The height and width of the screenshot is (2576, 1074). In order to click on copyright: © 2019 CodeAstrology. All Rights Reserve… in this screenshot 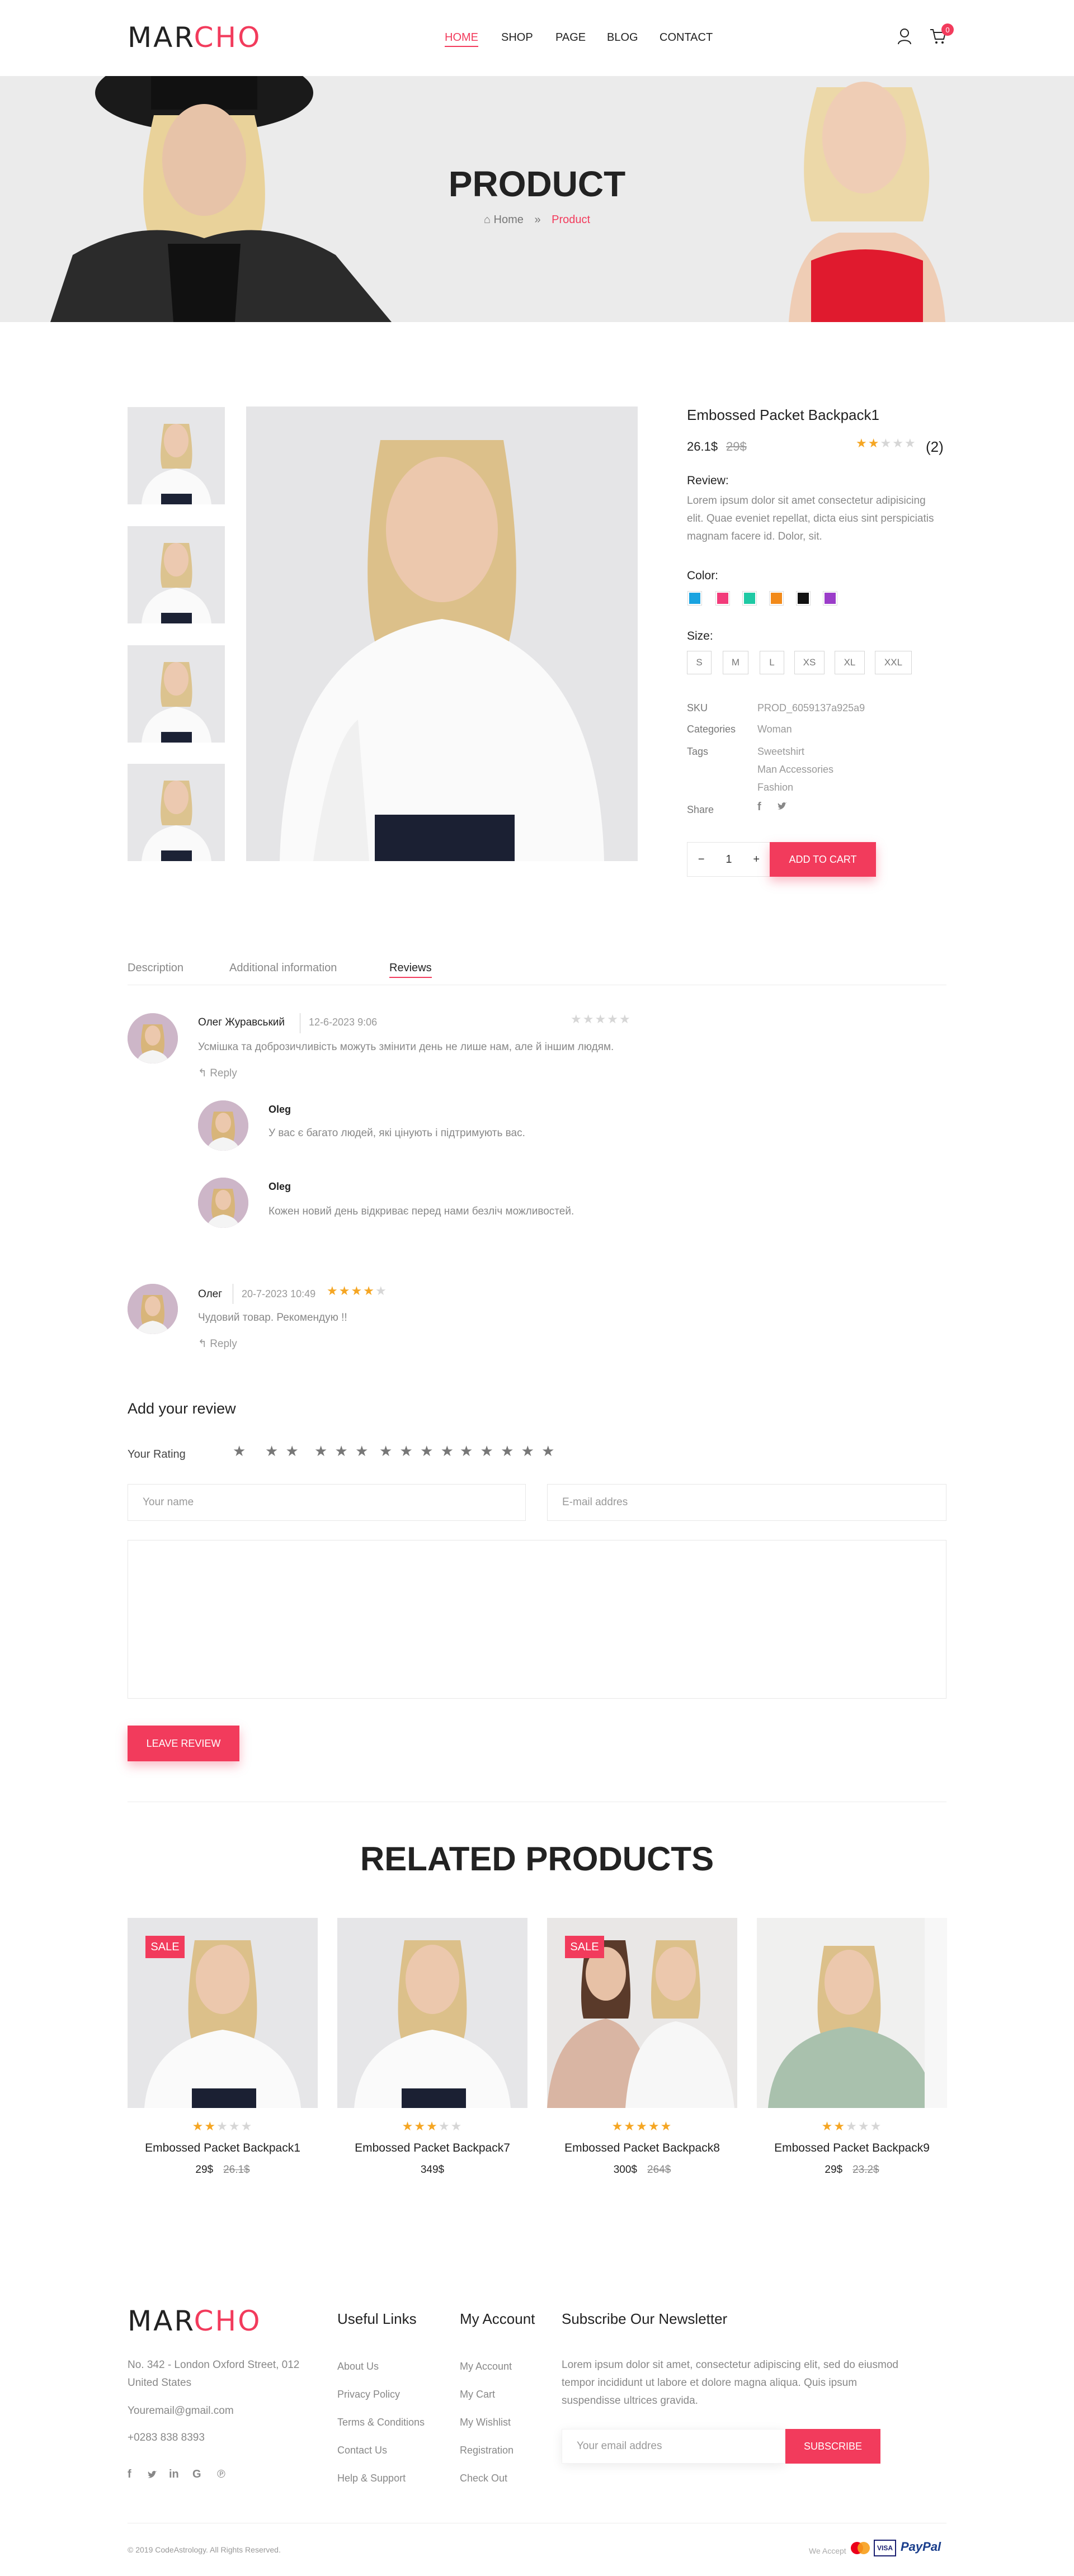, I will do `click(204, 2549)`.